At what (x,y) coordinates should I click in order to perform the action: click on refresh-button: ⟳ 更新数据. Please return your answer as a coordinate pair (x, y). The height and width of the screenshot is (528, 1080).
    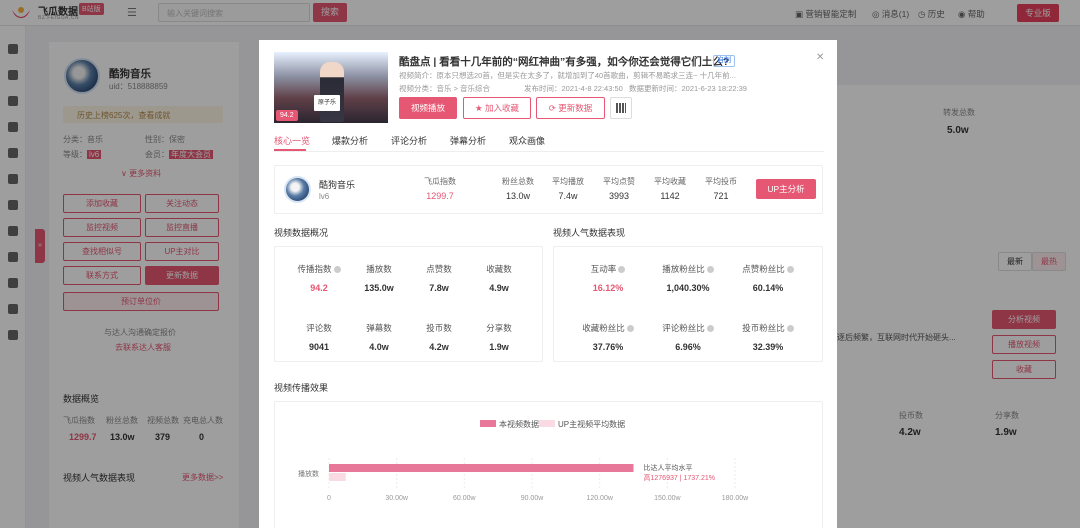
    Looking at the image, I should click on (570, 108).